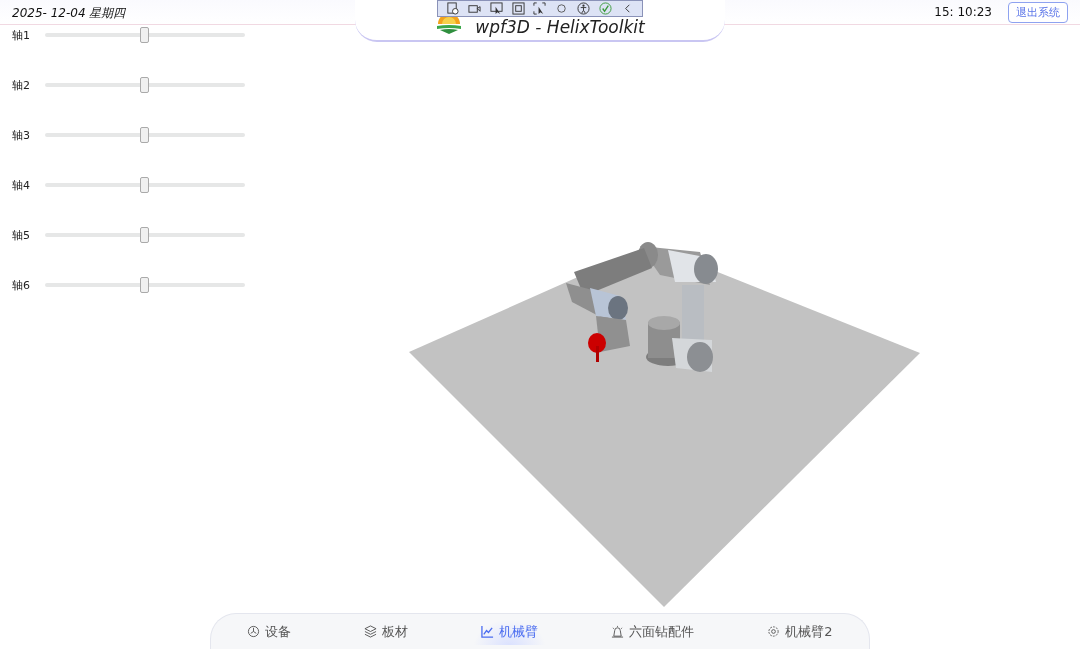 This screenshot has width=1080, height=649. I want to click on axis-label: 轴2, so click(21, 85).